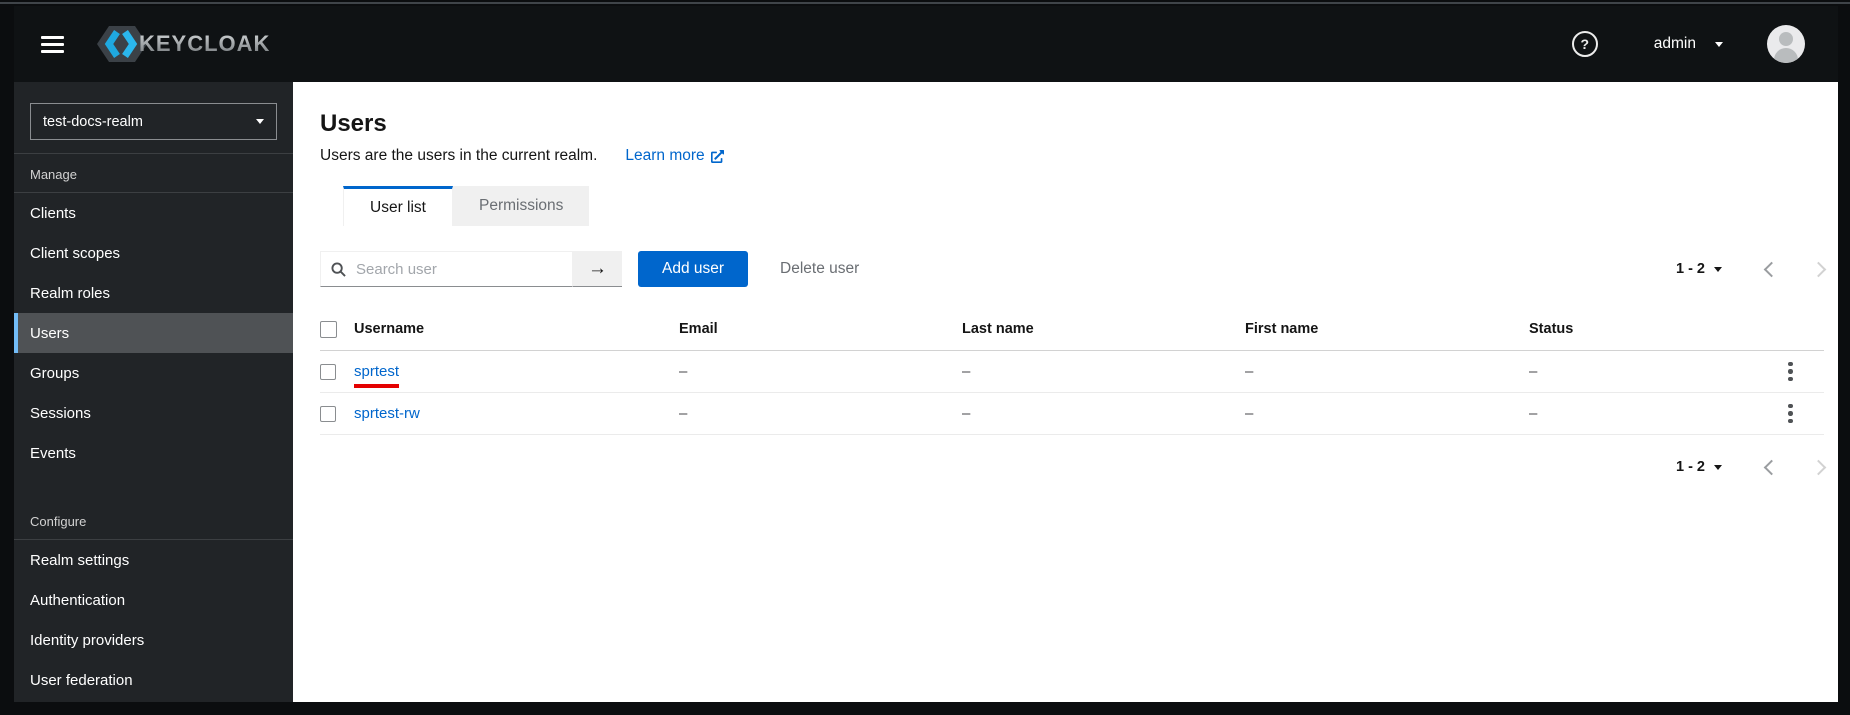 The width and height of the screenshot is (1850, 715). I want to click on sidebar-item-client-scopes: Client scopes, so click(153, 253).